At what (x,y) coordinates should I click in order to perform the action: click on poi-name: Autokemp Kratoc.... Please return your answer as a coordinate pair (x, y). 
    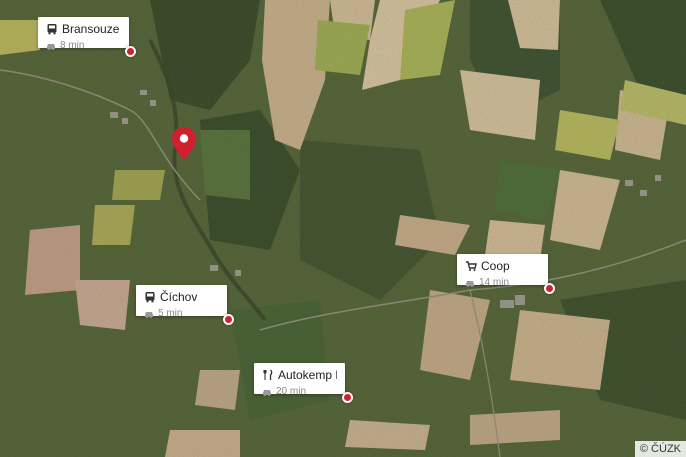
    Looking at the image, I should click on (307, 375).